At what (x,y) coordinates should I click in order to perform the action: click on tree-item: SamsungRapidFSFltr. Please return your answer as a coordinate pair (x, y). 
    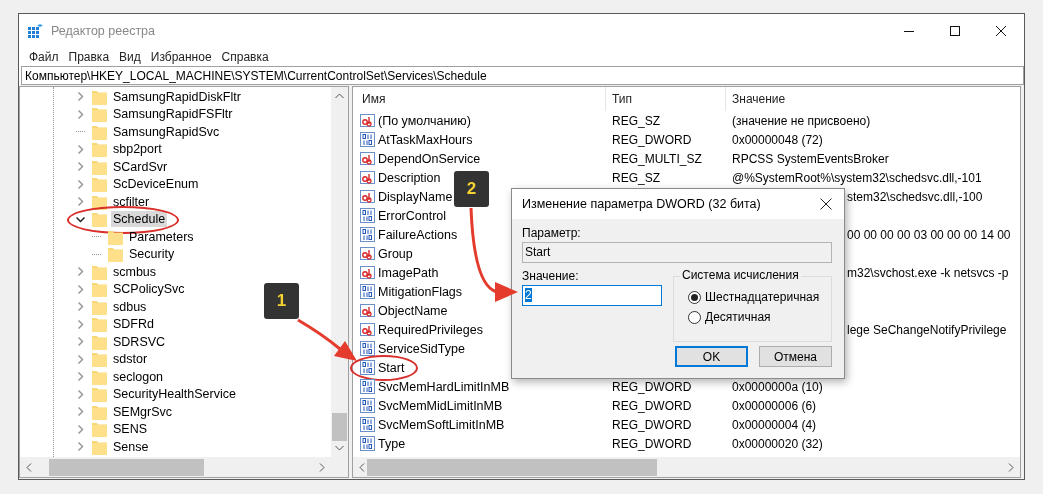
    Looking at the image, I should click on (173, 114).